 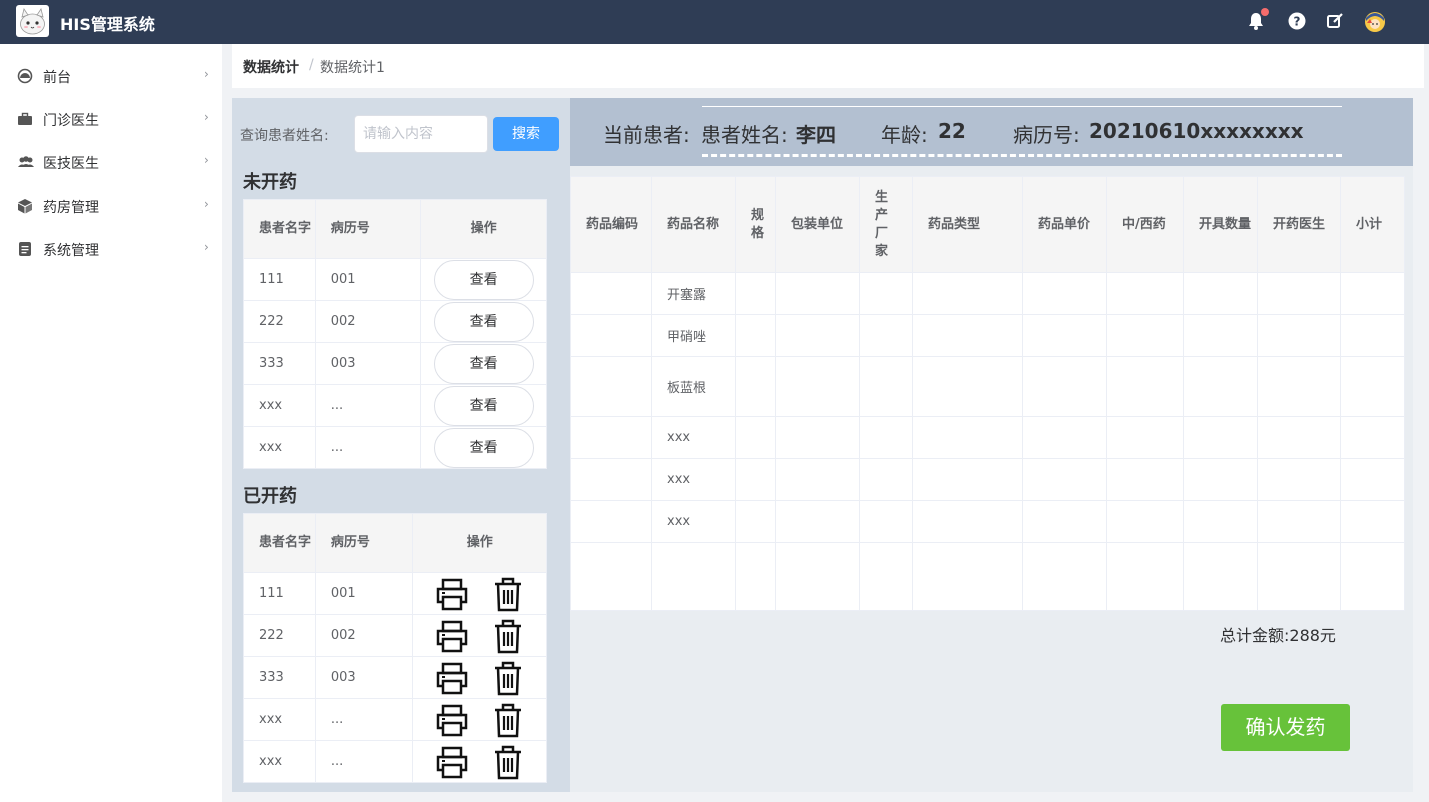 What do you see at coordinates (279, 321) in the screenshot?
I see `table-cell: 222` at bounding box center [279, 321].